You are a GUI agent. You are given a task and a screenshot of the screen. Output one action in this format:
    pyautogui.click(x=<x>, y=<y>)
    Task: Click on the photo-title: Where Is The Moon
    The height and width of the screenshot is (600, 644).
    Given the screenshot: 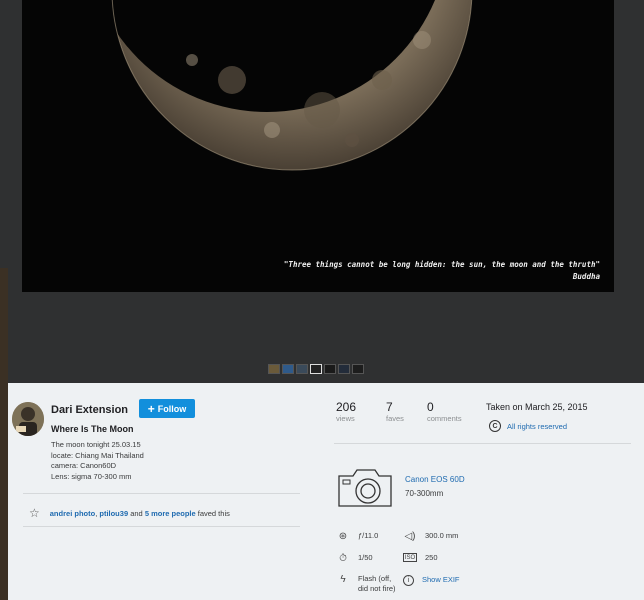 What is the action you would take?
    pyautogui.click(x=92, y=429)
    